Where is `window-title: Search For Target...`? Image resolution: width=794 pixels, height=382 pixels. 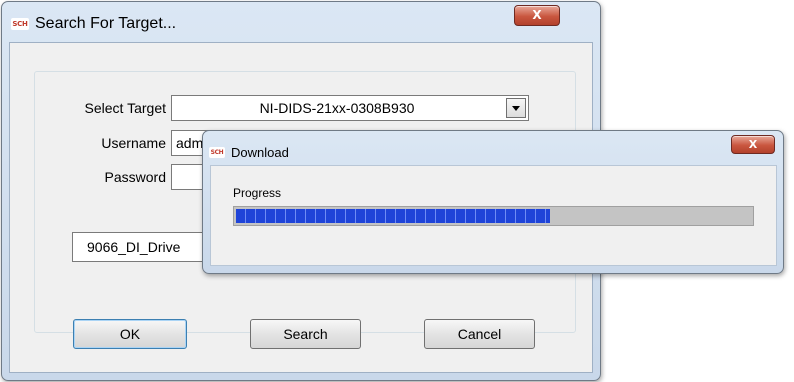 window-title: Search For Target... is located at coordinates (106, 23).